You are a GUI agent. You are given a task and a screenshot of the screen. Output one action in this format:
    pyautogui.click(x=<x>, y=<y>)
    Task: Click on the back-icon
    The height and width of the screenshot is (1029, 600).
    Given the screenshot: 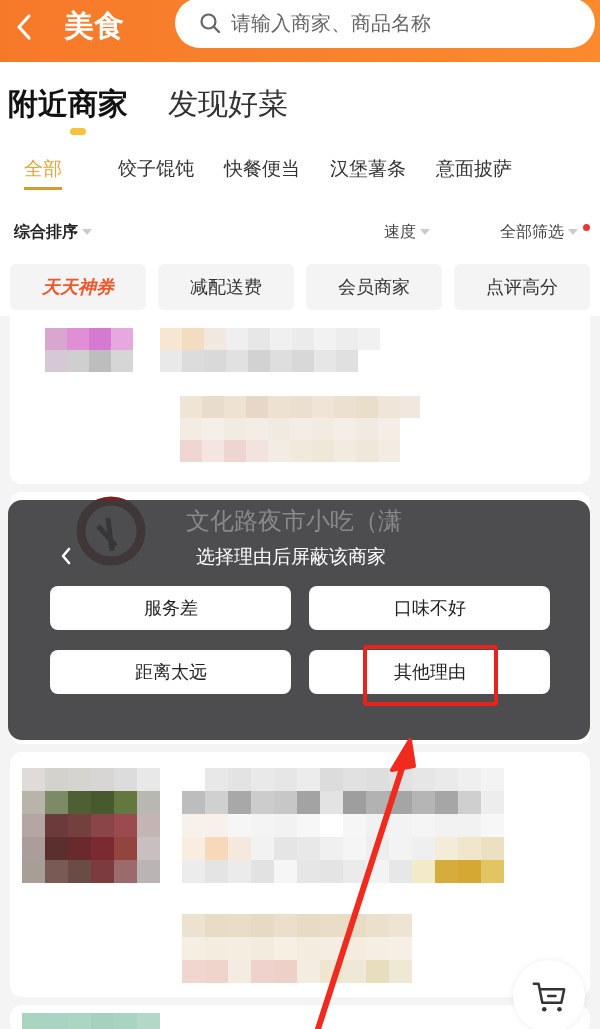 What is the action you would take?
    pyautogui.click(x=66, y=556)
    